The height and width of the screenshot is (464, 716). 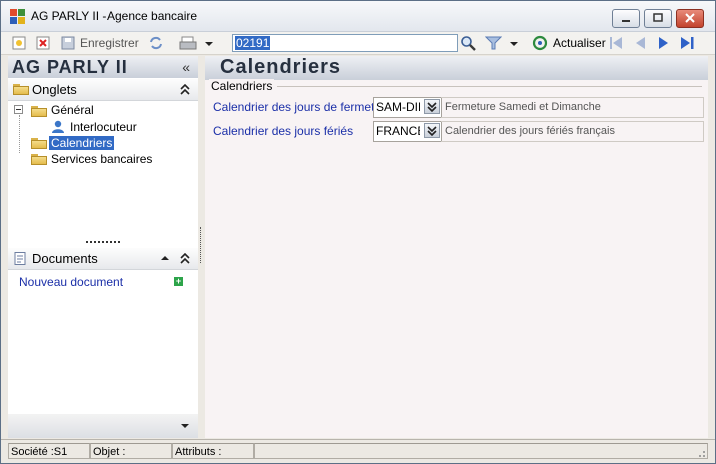 I want to click on new-record-icon, so click(x=19, y=43).